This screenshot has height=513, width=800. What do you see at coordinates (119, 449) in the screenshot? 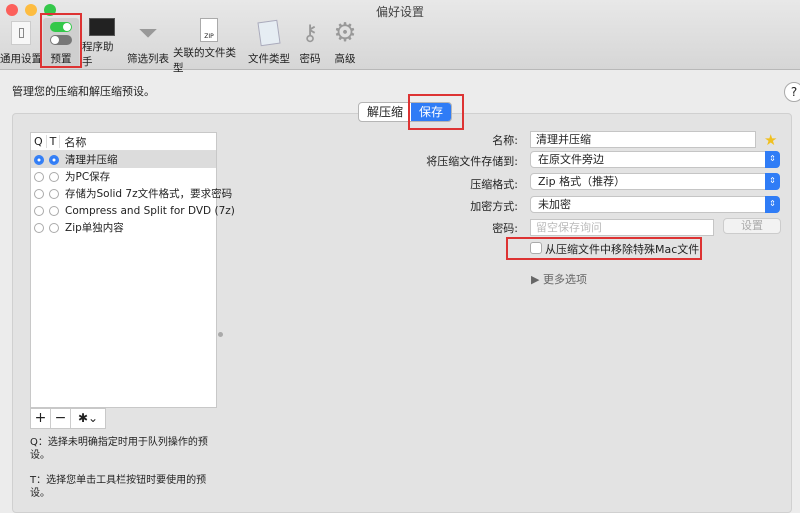
I see `q-note: Q：选择未明确指定时用于队列操作的预设。` at bounding box center [119, 449].